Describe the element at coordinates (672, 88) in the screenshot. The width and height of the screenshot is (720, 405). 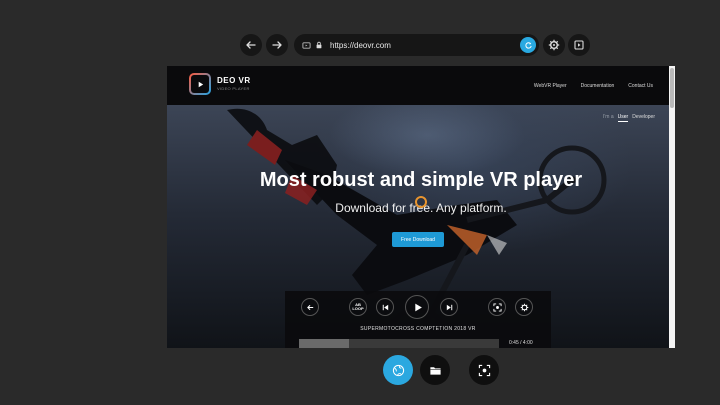
I see `scrollbar-thumb` at that location.